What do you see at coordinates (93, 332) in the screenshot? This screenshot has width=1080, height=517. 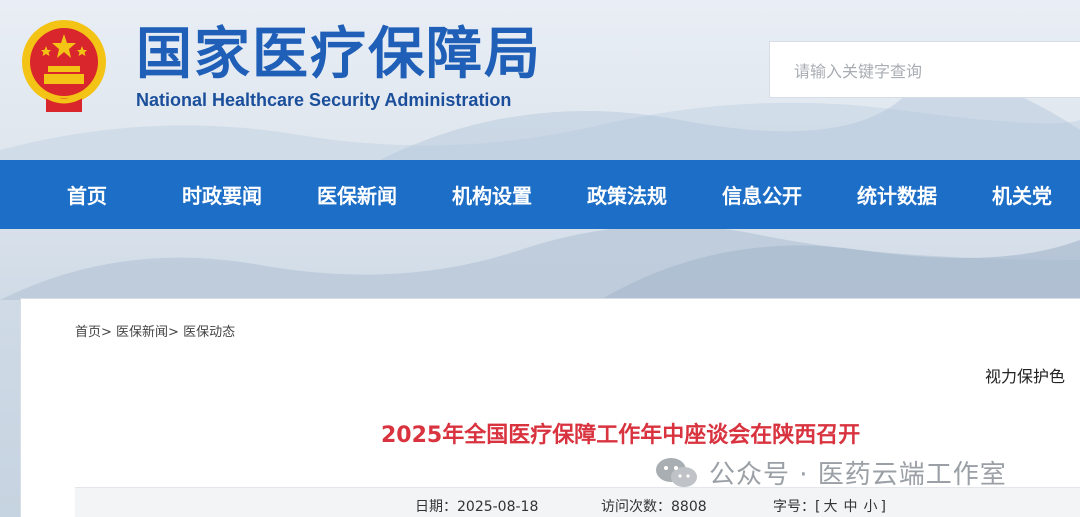 I see `breadcrumb-home: 首页>` at bounding box center [93, 332].